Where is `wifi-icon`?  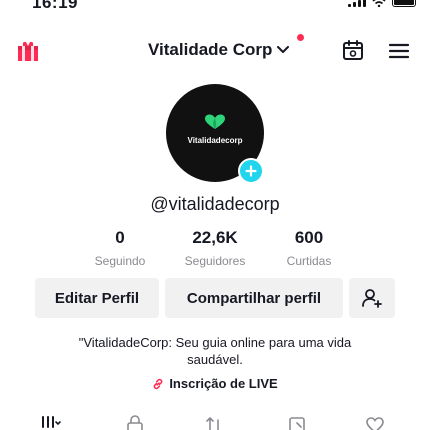 wifi-icon is located at coordinates (379, 3).